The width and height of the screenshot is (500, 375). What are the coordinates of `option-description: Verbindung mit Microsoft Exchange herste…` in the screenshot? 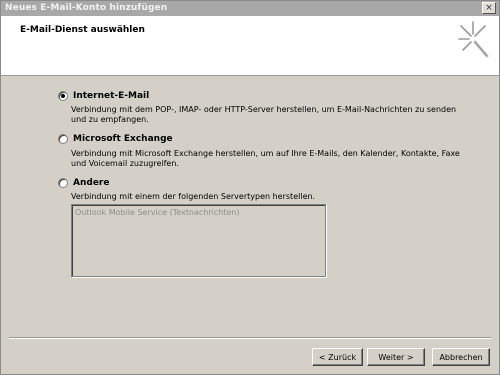 It's located at (265, 158).